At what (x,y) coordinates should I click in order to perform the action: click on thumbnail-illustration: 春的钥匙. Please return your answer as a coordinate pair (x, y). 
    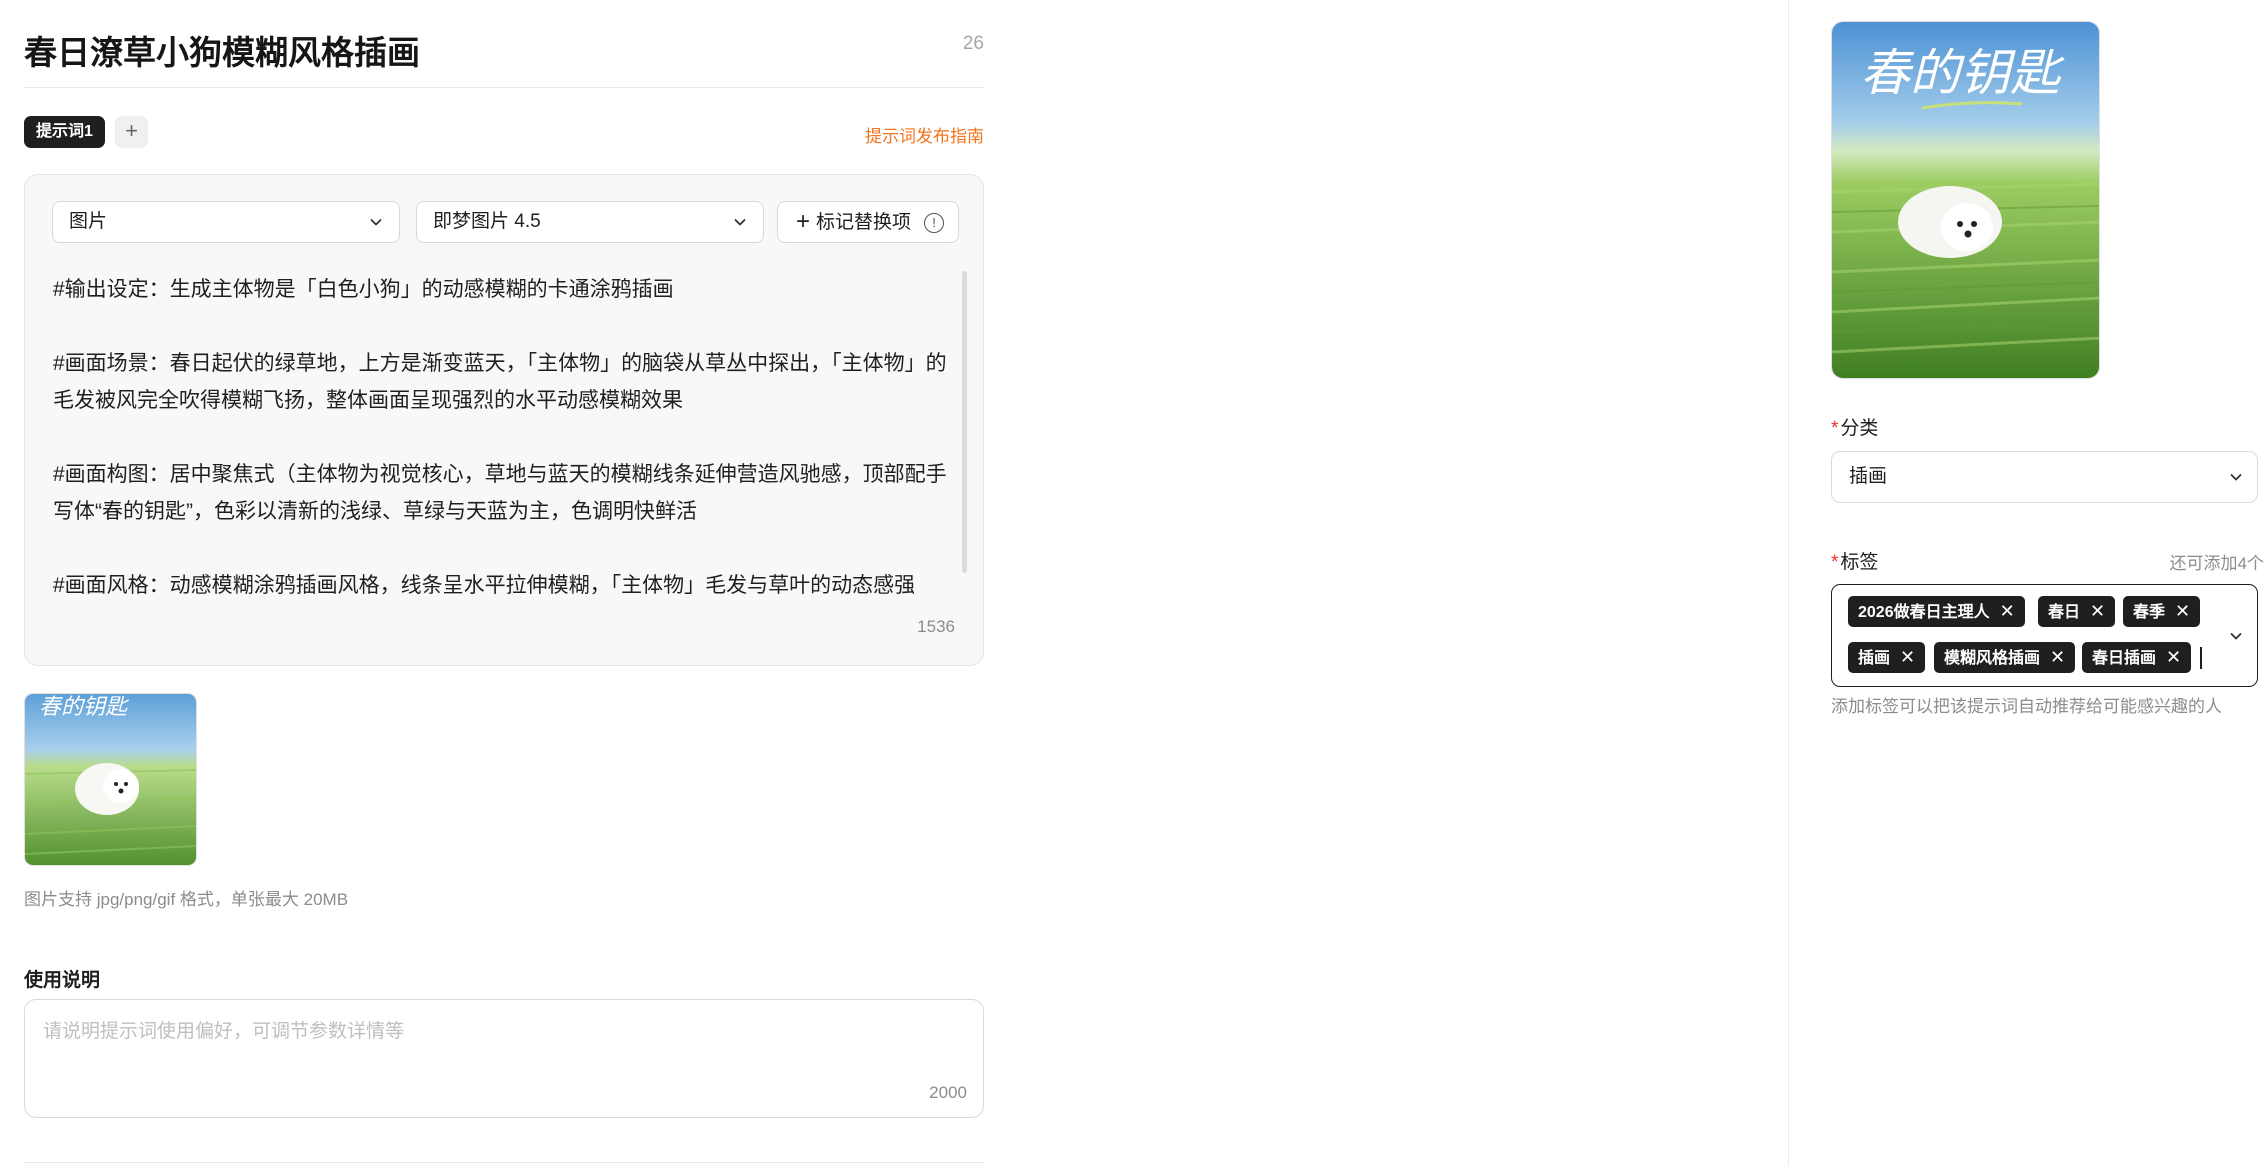
    Looking at the image, I should click on (110, 779).